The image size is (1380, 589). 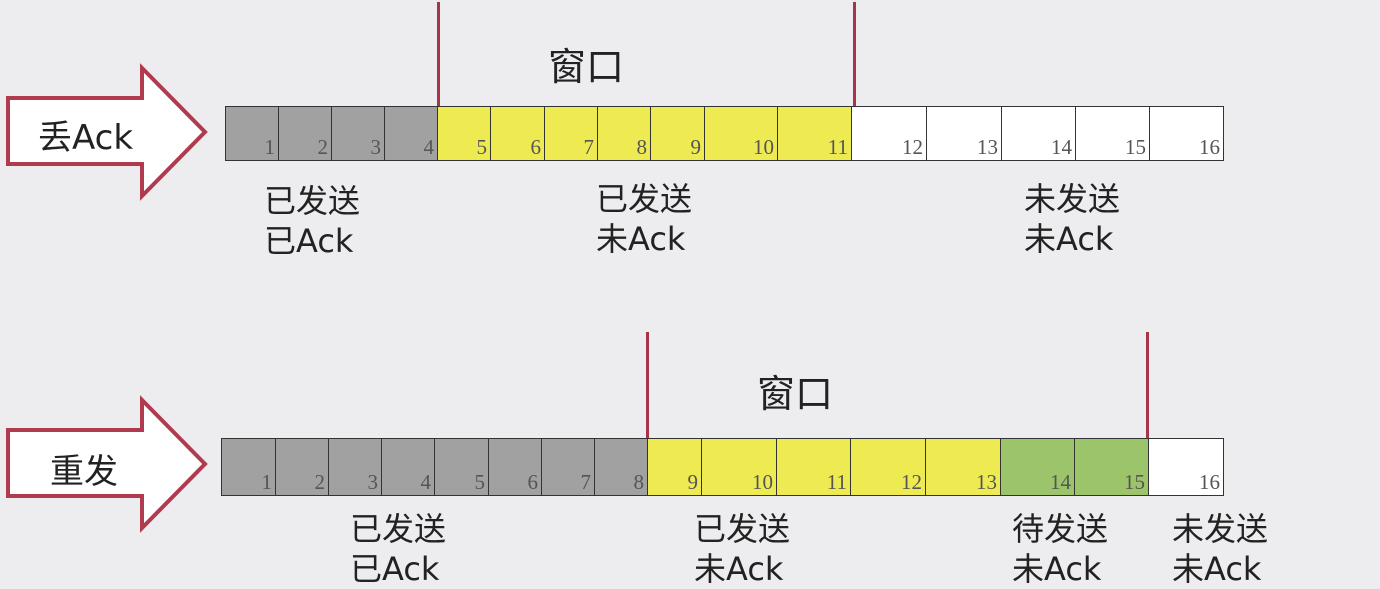 I want to click on state-label: 待发送 未Ack, so click(x=1060, y=549).